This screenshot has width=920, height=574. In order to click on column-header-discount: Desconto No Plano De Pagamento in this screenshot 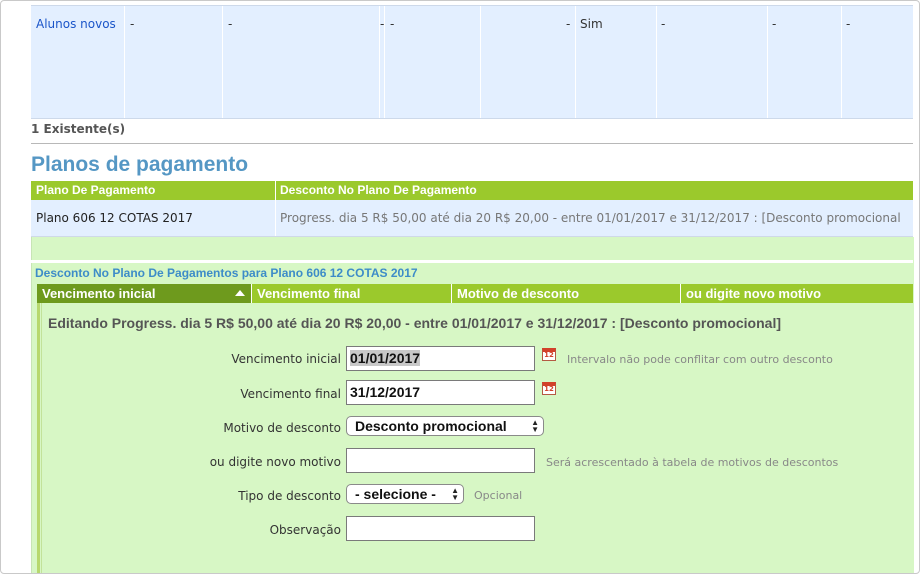, I will do `click(378, 190)`.